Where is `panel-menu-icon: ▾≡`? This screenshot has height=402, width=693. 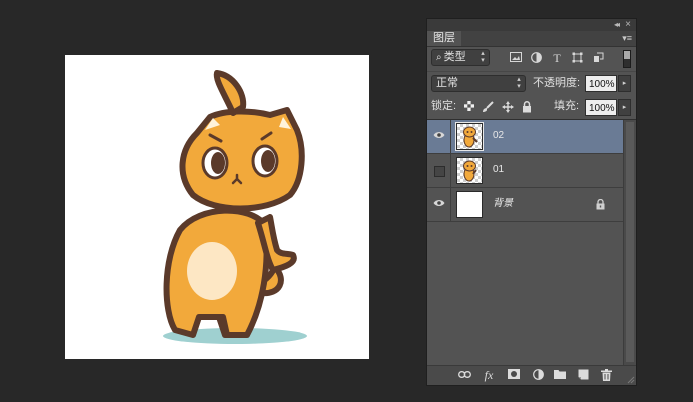
panel-menu-icon: ▾≡ is located at coordinates (627, 38).